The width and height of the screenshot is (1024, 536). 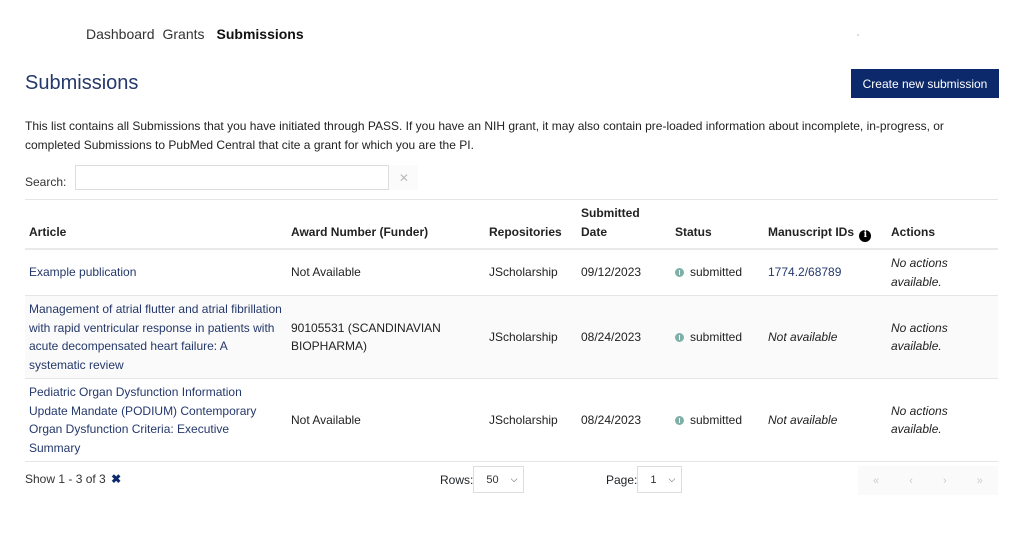 I want to click on page-title: Submissions, so click(x=82, y=83).